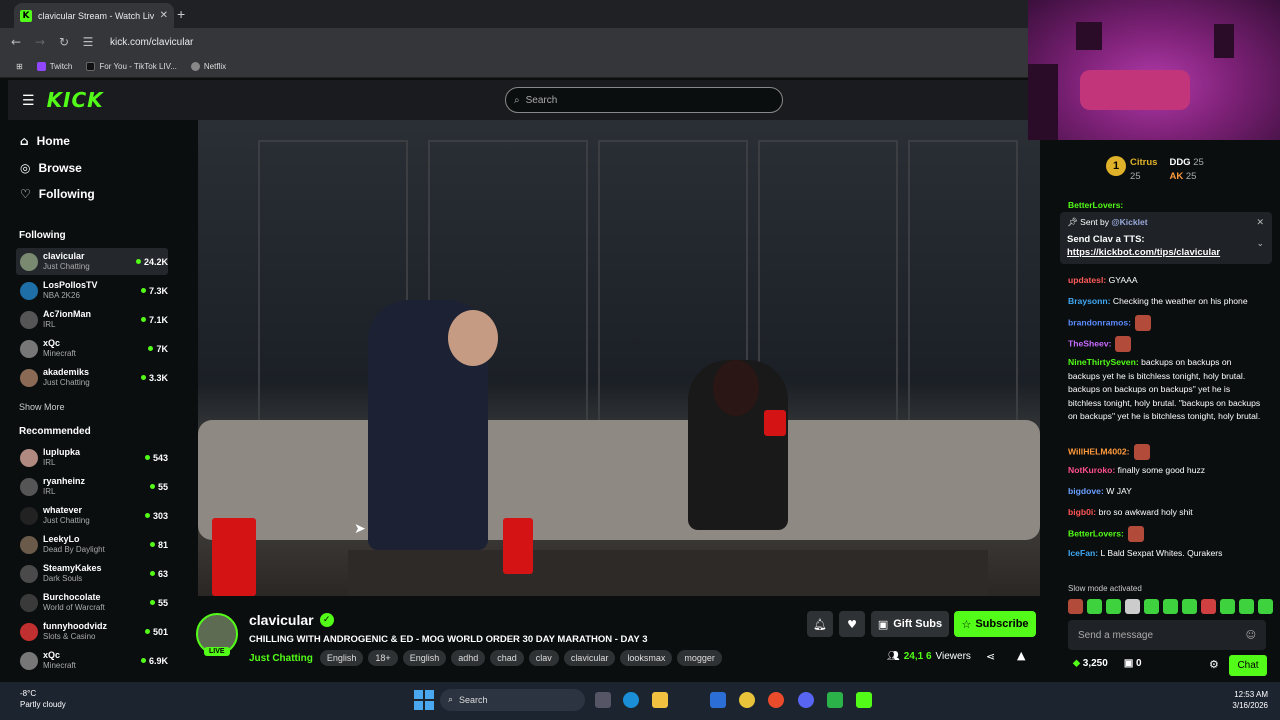  Describe the element at coordinates (1260, 243) in the screenshot. I see `chevron-down-icon: ⌄` at that location.